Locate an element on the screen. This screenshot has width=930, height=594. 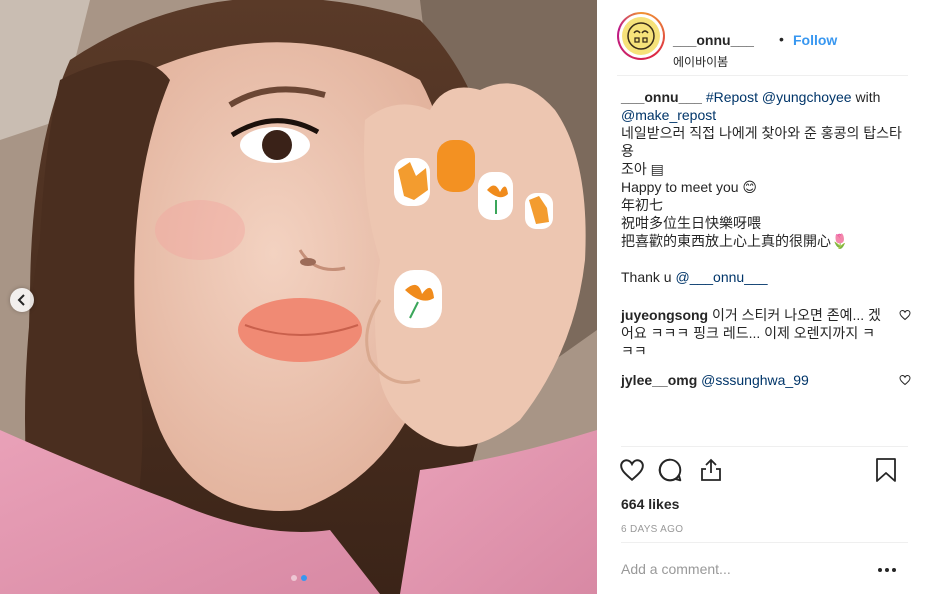
likes-count: 664 likes is located at coordinates (650, 504).